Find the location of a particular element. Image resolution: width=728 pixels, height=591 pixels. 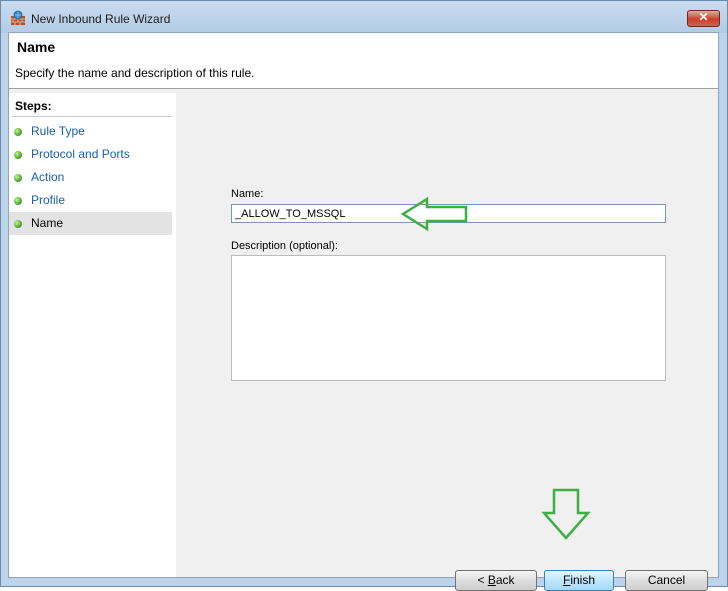

down-arrow-annotation-icon is located at coordinates (566, 514).